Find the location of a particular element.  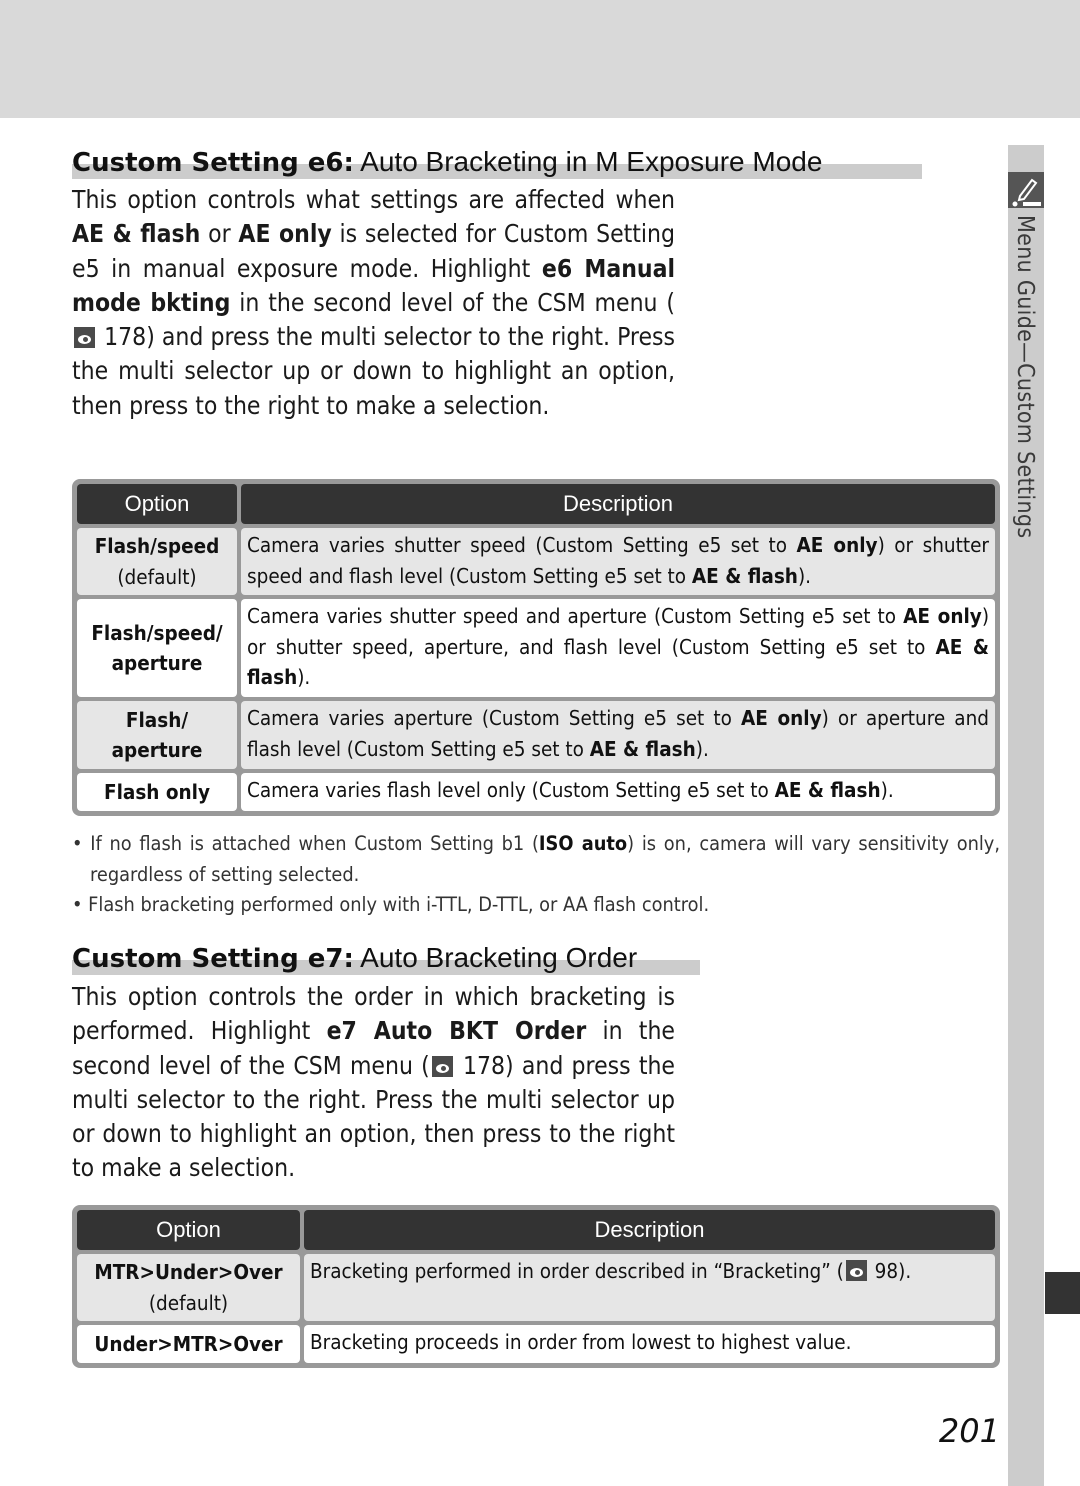

option-name: Flash/speed is located at coordinates (157, 546).